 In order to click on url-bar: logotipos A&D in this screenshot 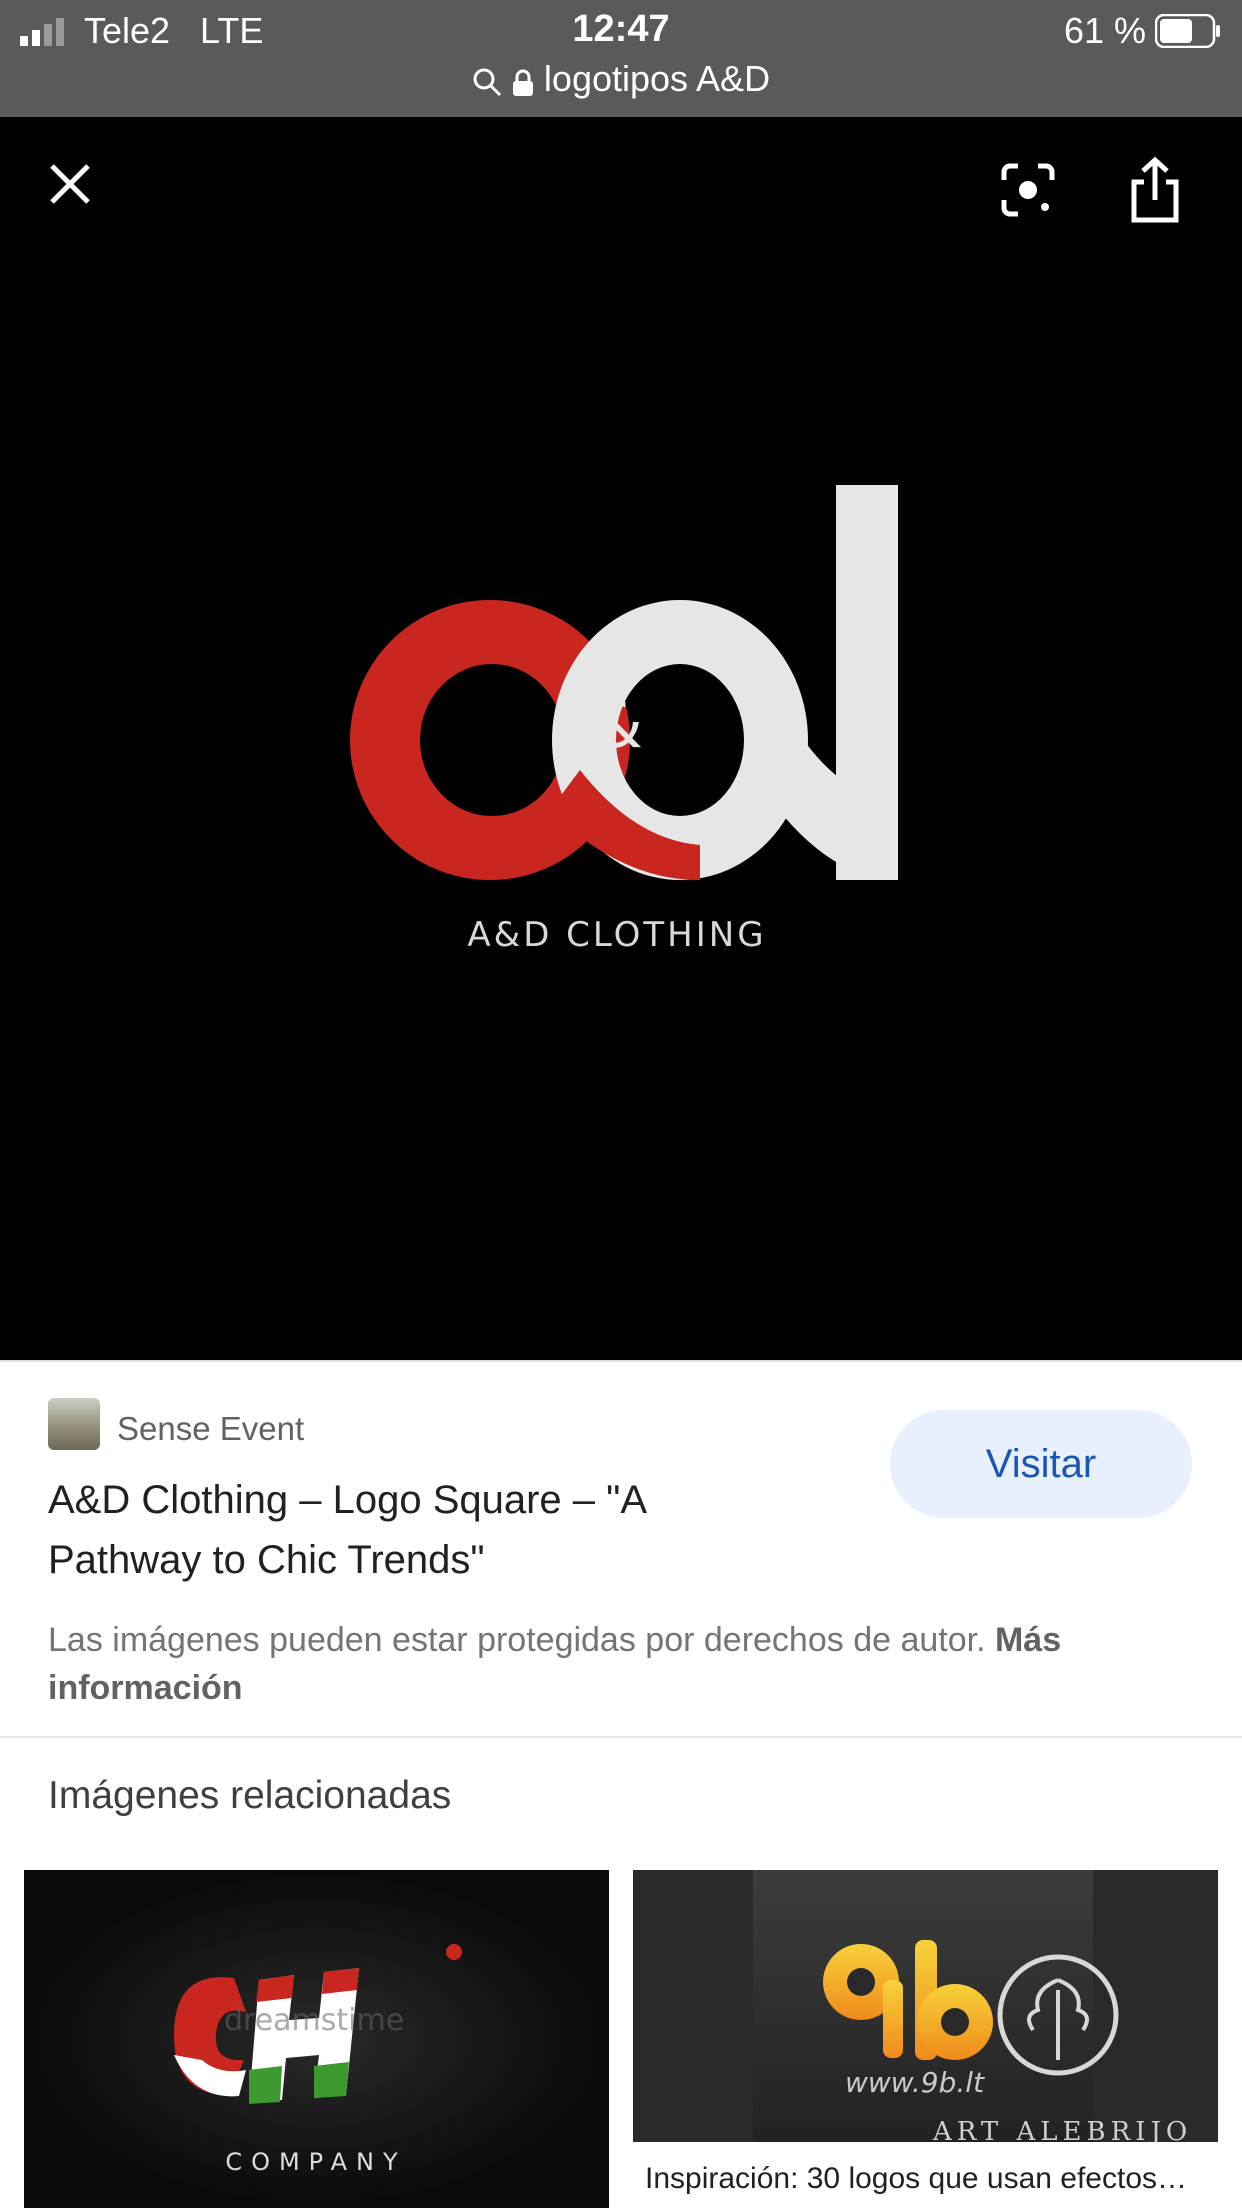, I will do `click(621, 81)`.